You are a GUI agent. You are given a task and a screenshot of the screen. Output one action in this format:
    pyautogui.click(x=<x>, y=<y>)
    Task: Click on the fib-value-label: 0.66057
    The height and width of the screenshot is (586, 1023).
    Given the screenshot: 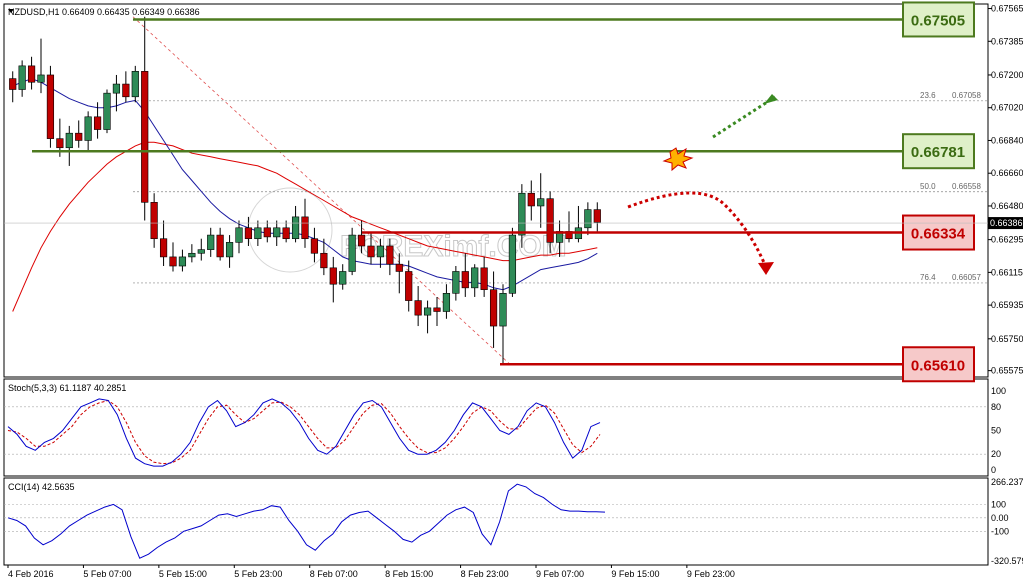 What is the action you would take?
    pyautogui.click(x=966, y=277)
    